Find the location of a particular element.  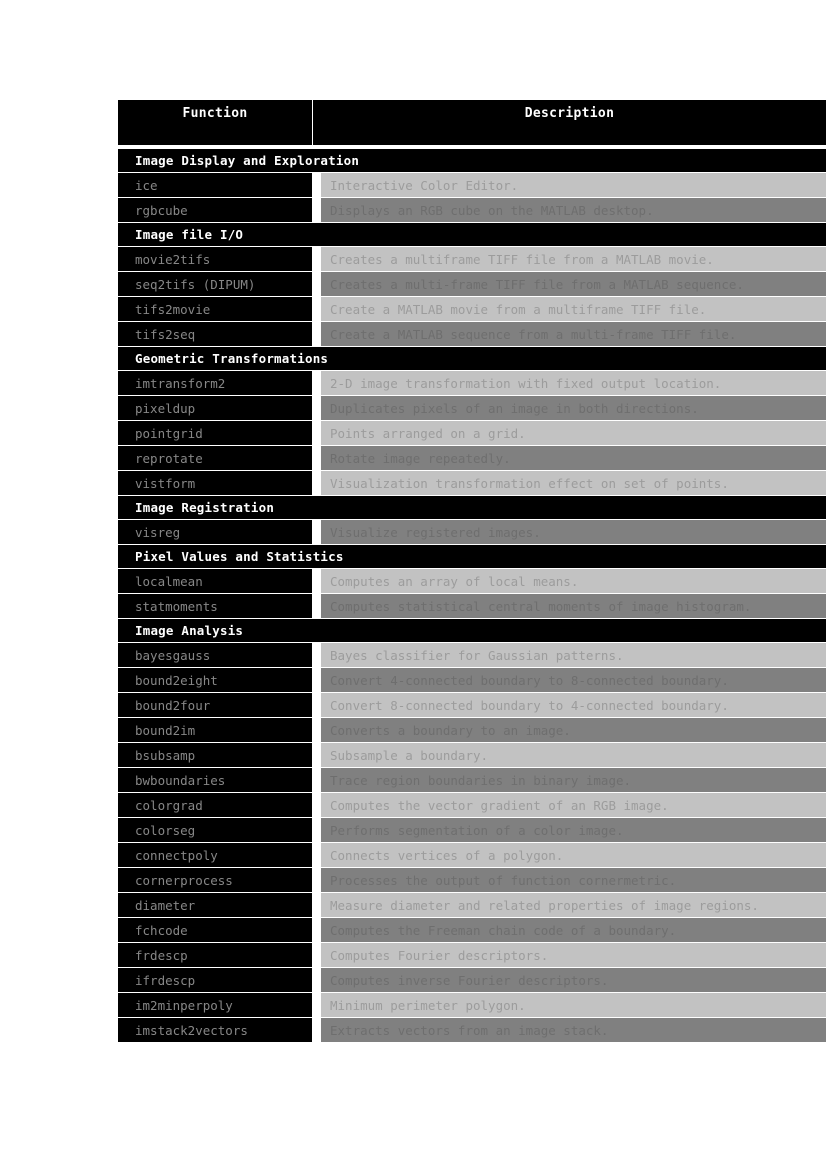

section-title: Image file I/O is located at coordinates (189, 234).